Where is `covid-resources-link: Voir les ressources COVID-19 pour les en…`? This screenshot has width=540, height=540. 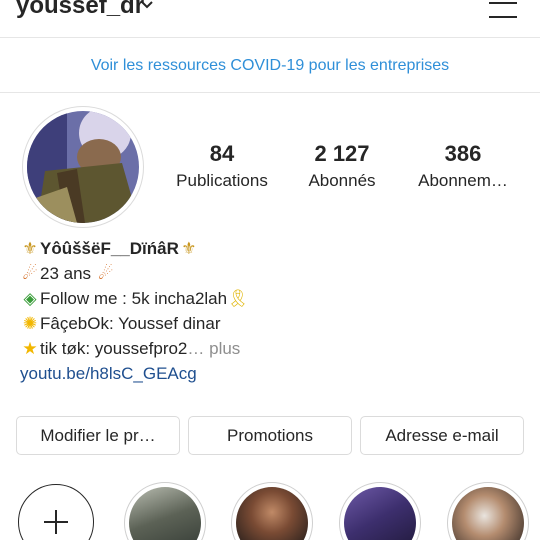 covid-resources-link: Voir les ressources COVID-19 pour les en… is located at coordinates (270, 66).